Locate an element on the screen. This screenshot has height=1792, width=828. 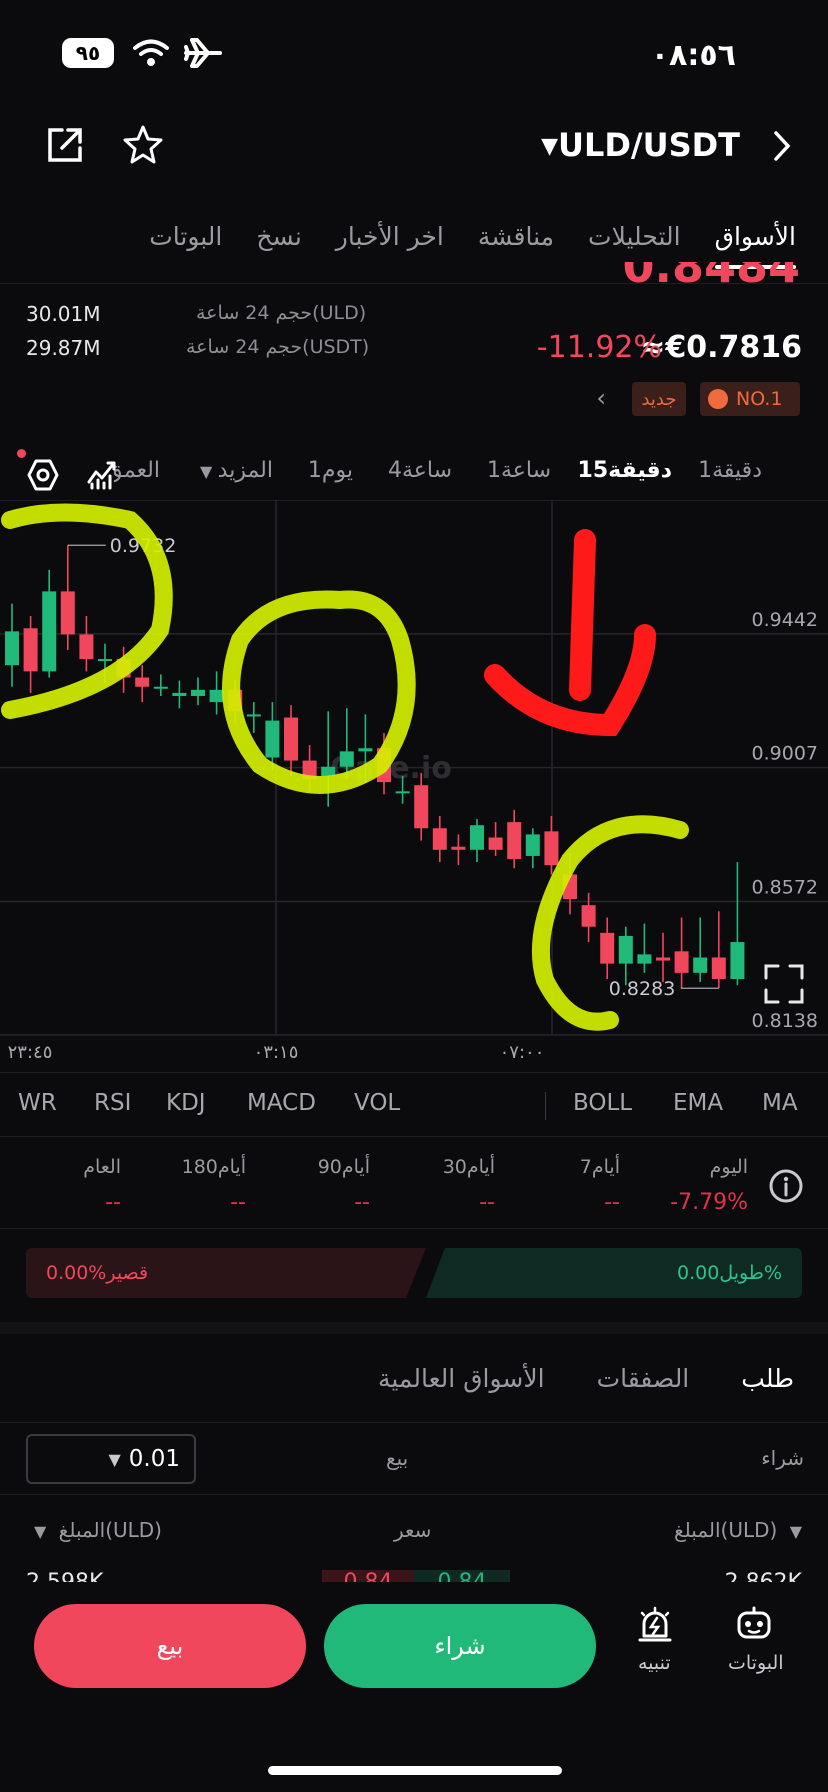
tab-copy: نسخ is located at coordinates (278, 245).